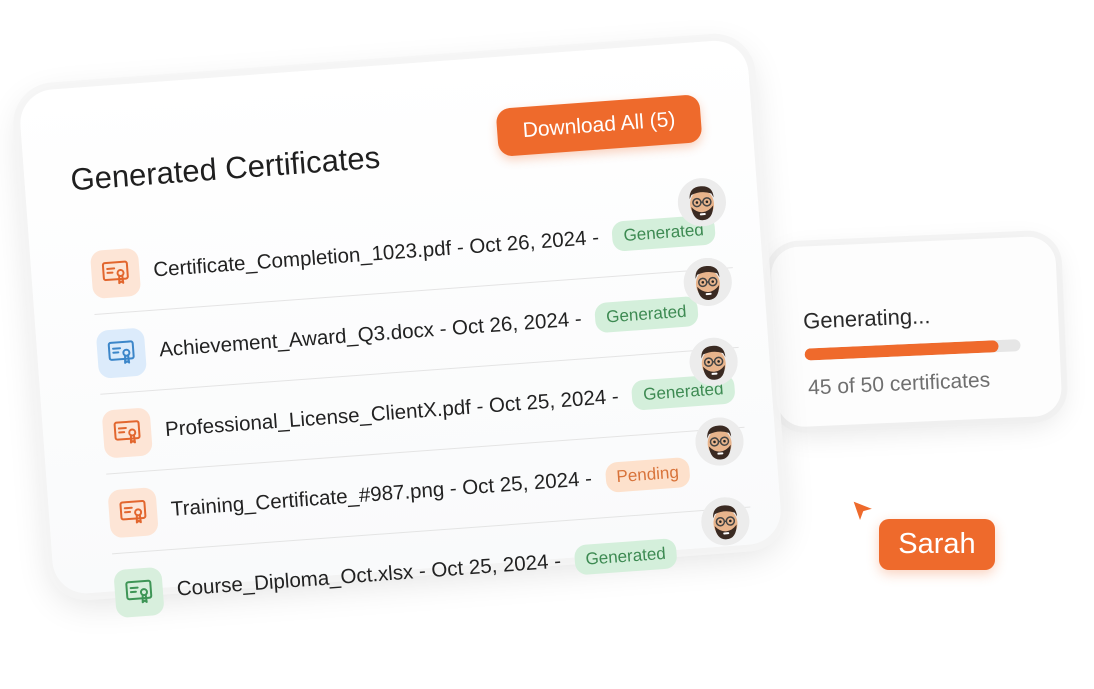 Image resolution: width=1094 pixels, height=689 pixels. I want to click on download-all-button: Download All (5), so click(599, 125).